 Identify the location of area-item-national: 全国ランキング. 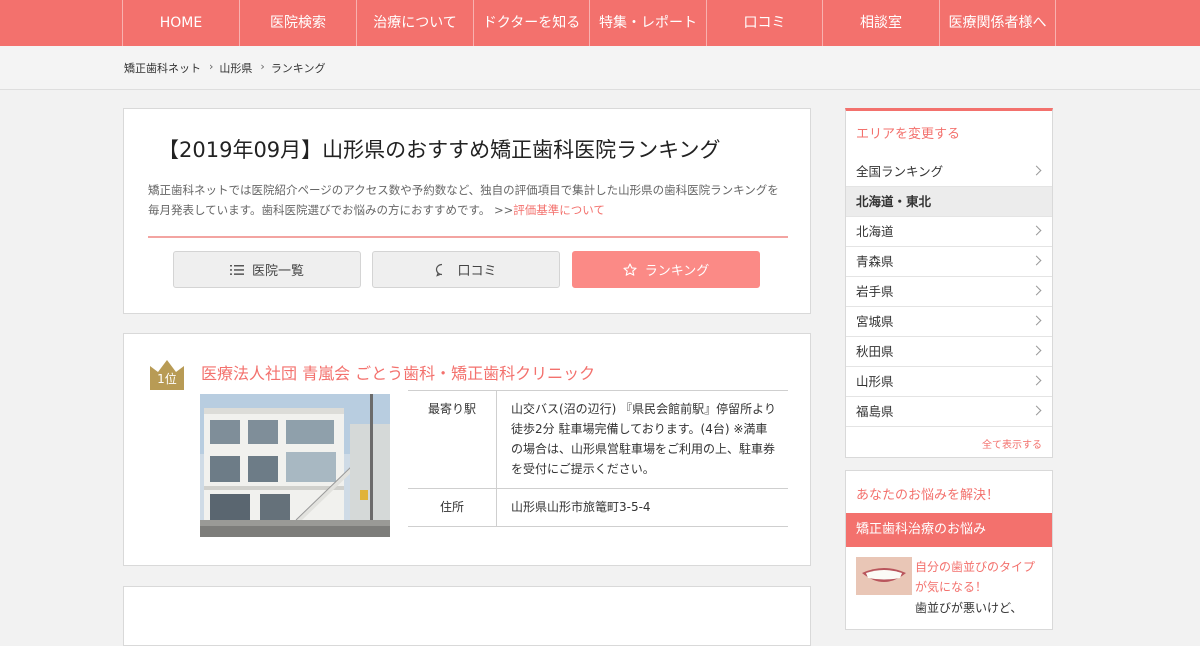
(949, 172).